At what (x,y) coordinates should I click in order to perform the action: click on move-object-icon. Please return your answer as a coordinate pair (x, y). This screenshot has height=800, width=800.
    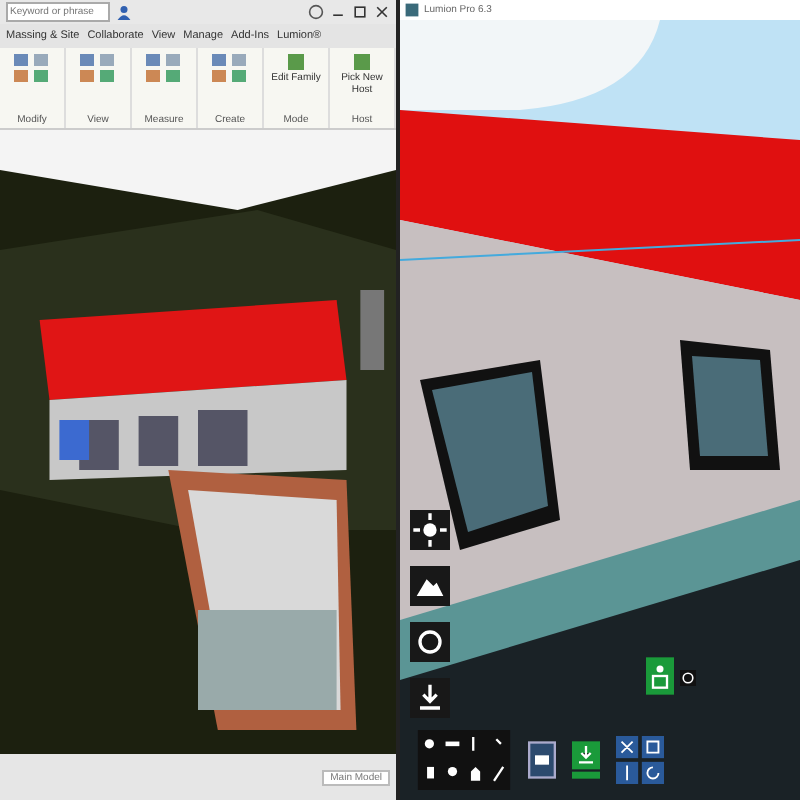
    Looking at the image, I should click on (660, 676).